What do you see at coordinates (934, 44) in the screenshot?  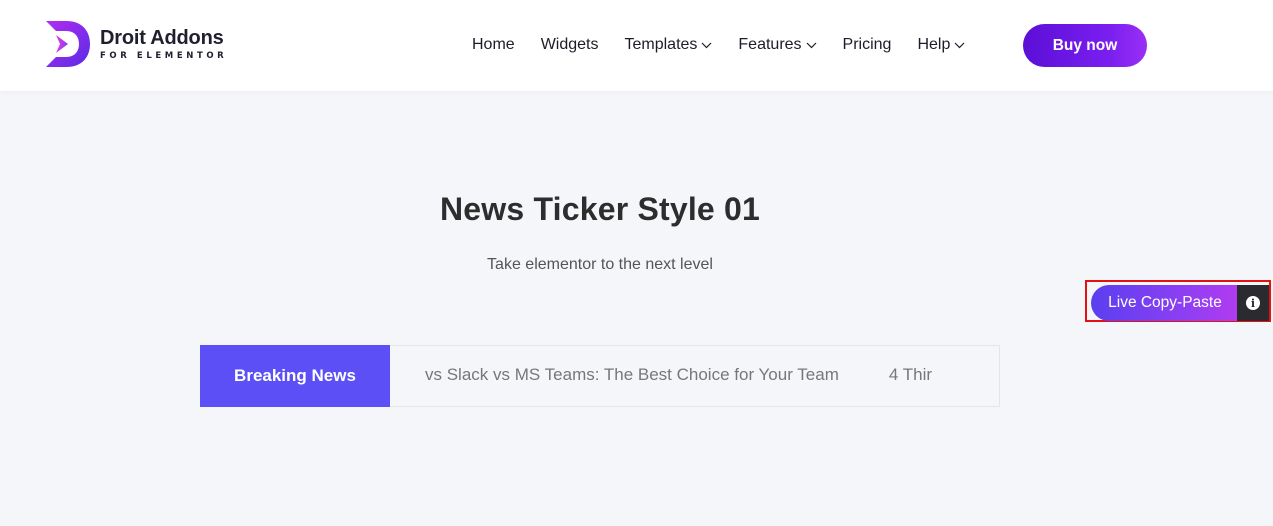 I see `nav-item-label: Help` at bounding box center [934, 44].